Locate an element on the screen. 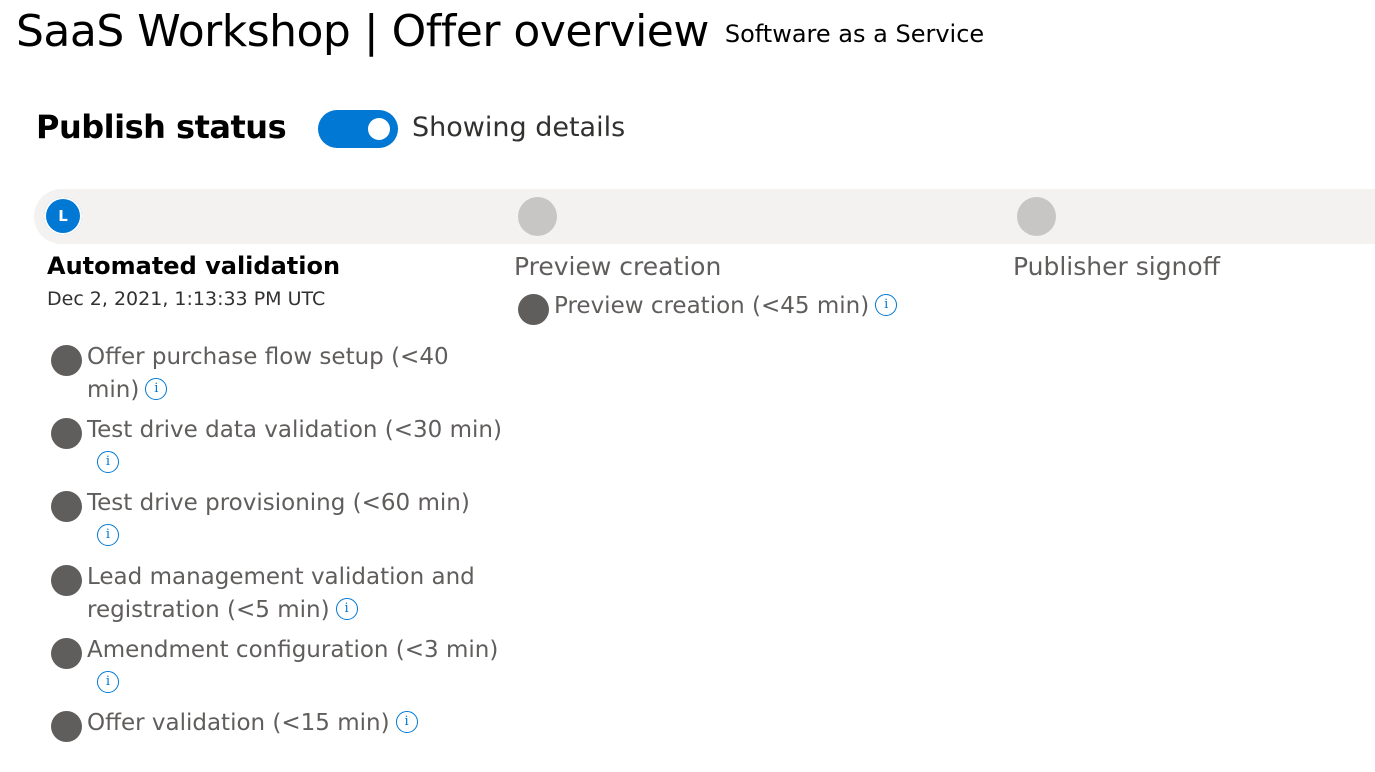 This screenshot has width=1375, height=772. task-label: Offer validation (<15 min) is located at coordinates (238, 723).